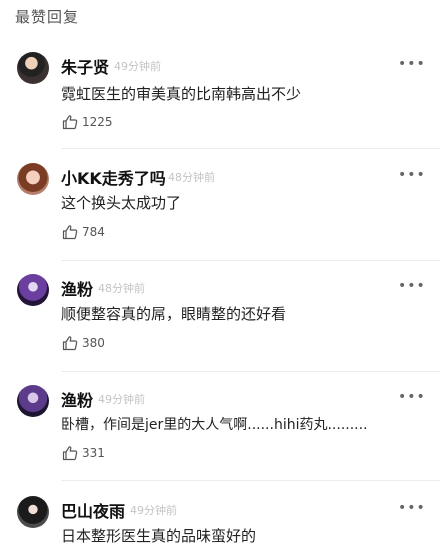  Describe the element at coordinates (113, 177) in the screenshot. I see `username: 小KK走秀了吗` at that location.